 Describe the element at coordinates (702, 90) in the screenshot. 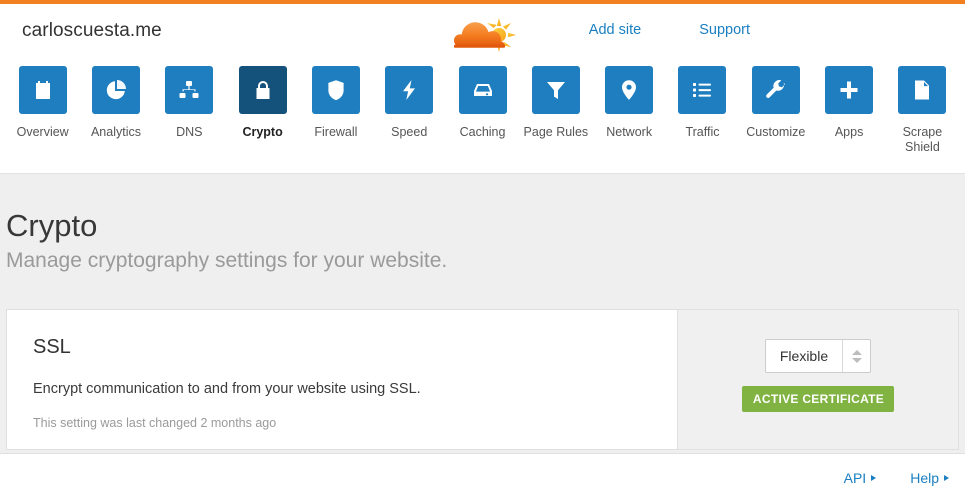

I see `list-icon` at that location.